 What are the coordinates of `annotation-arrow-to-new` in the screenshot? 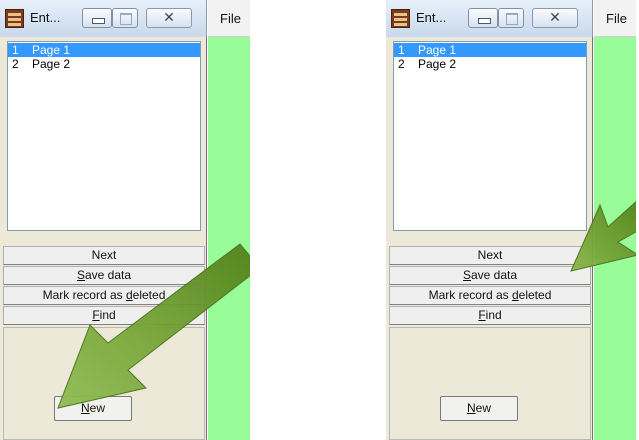 It's located at (153, 326).